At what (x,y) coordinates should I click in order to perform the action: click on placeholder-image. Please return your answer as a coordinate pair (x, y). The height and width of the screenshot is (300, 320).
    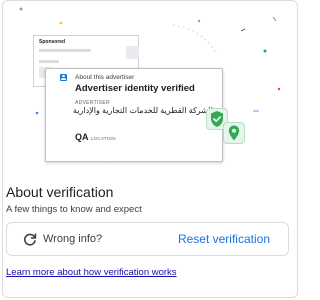
    Looking at the image, I should click on (132, 52).